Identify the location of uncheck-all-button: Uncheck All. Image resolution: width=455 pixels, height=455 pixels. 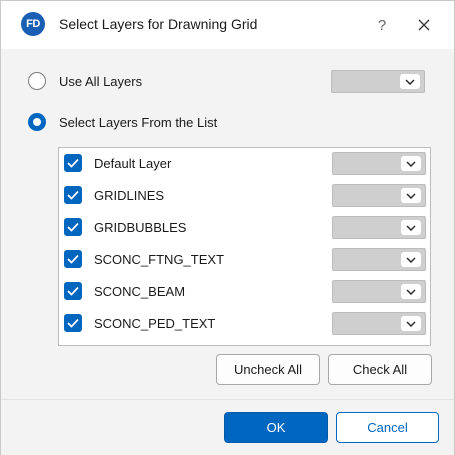
(268, 369).